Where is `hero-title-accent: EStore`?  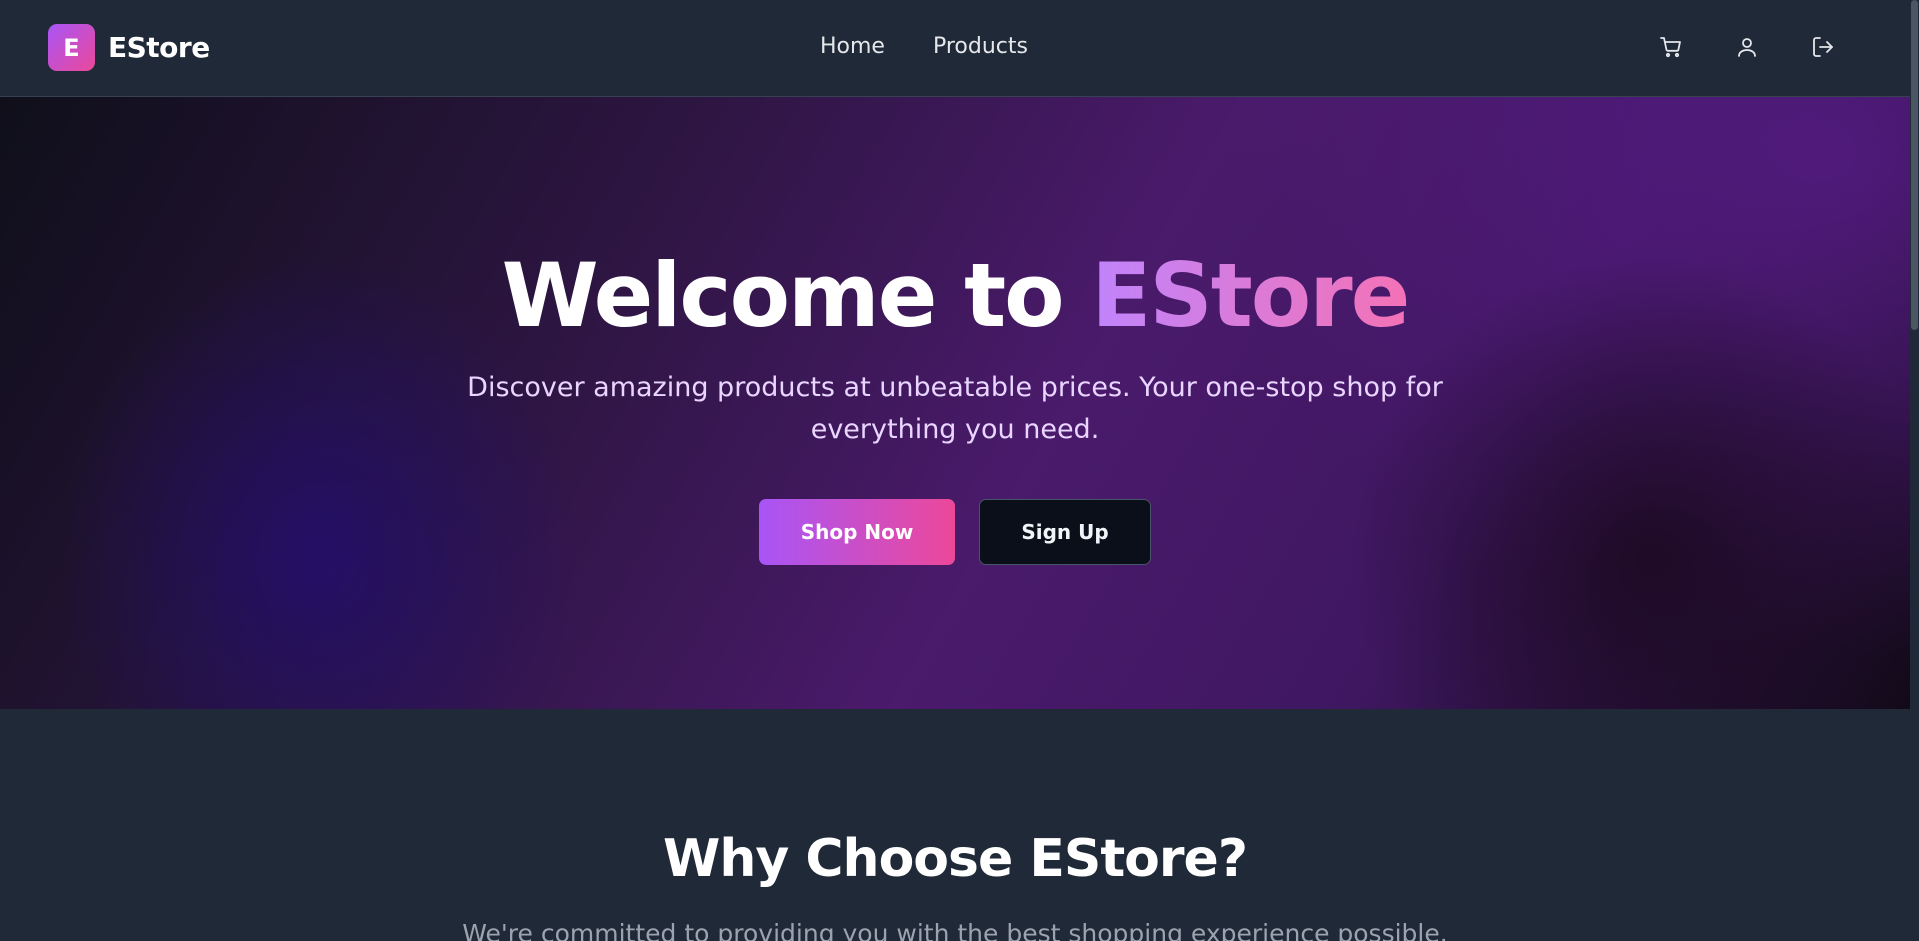
hero-title-accent: EStore is located at coordinates (1250, 295).